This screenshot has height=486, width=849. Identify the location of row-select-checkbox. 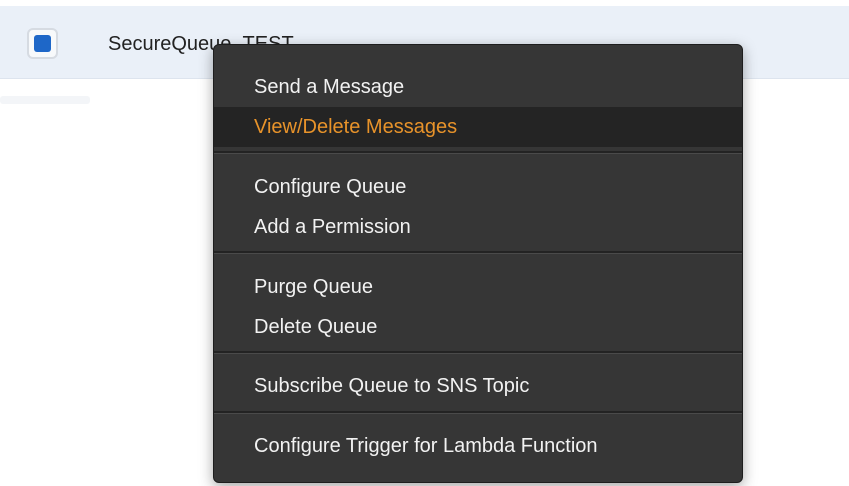
(42, 43).